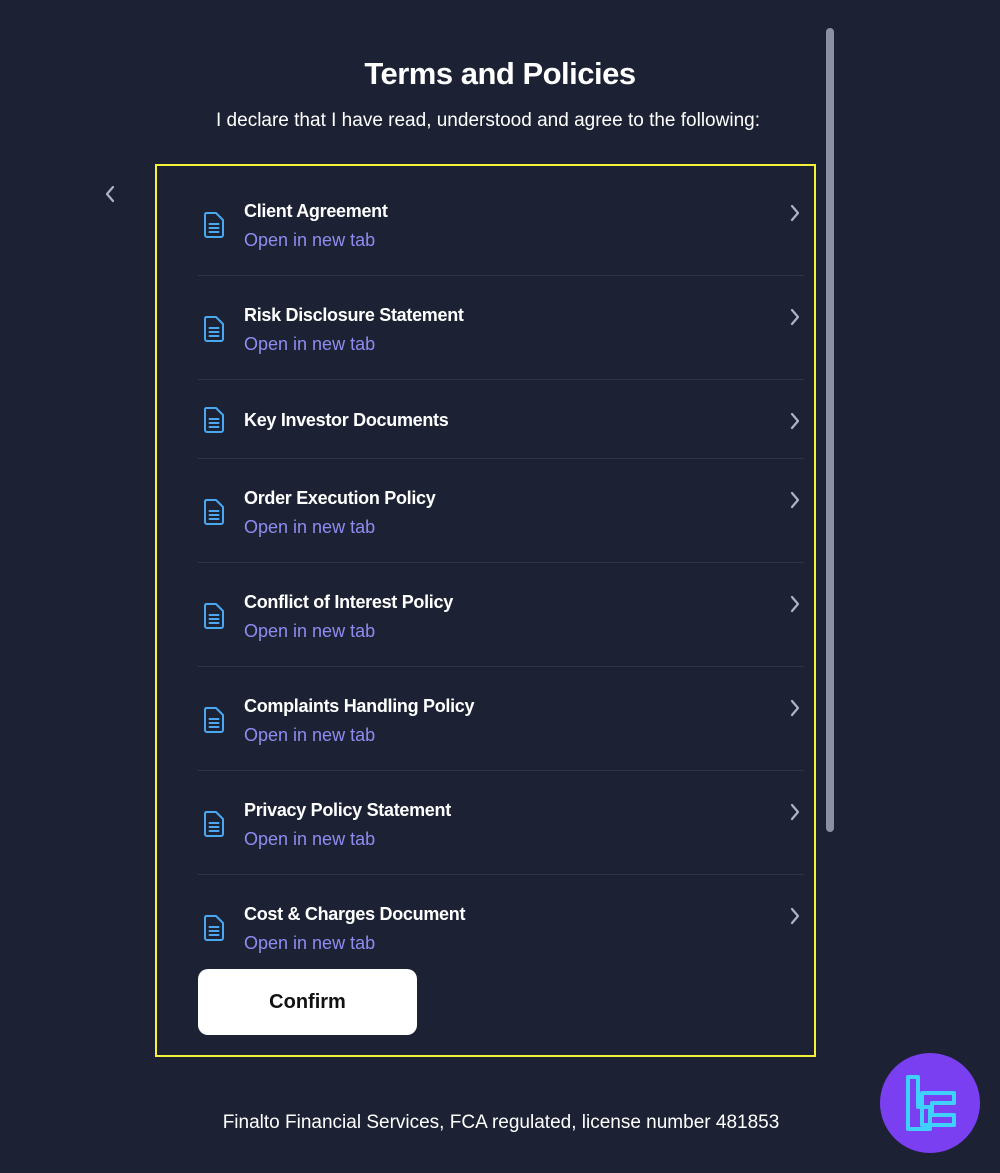 The image size is (1000, 1173). What do you see at coordinates (501, 511) in the screenshot?
I see `document-item-order-execution-policy: Order Execution Policy Open in new tab` at bounding box center [501, 511].